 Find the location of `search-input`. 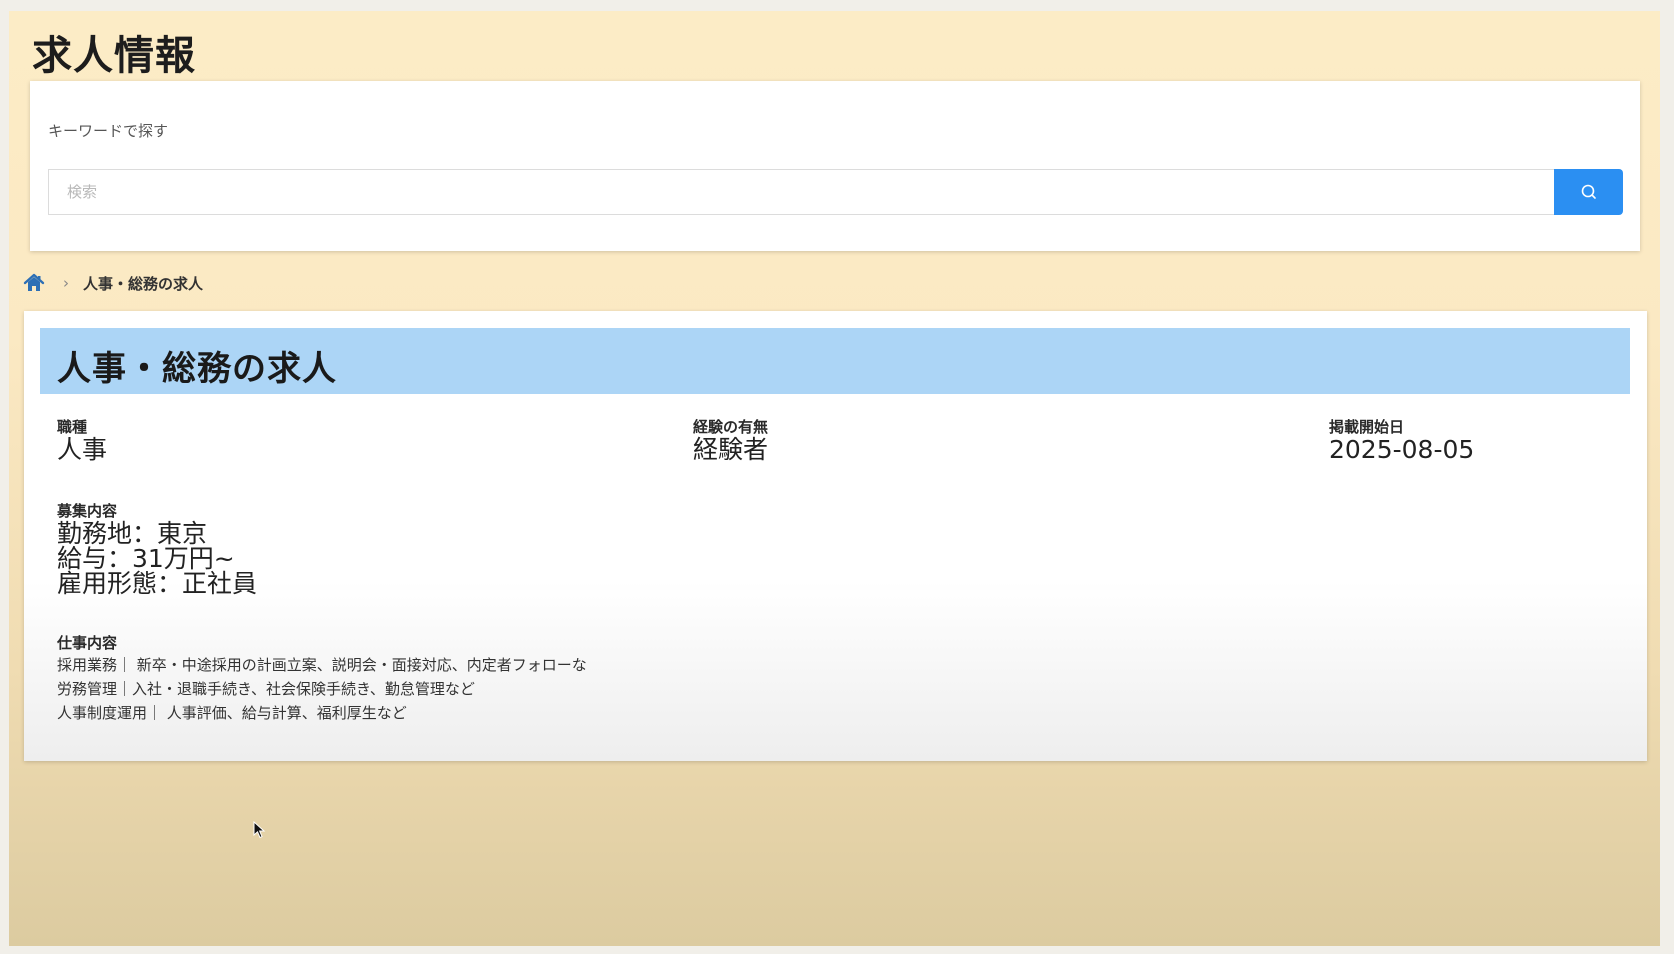

search-input is located at coordinates (810, 192).